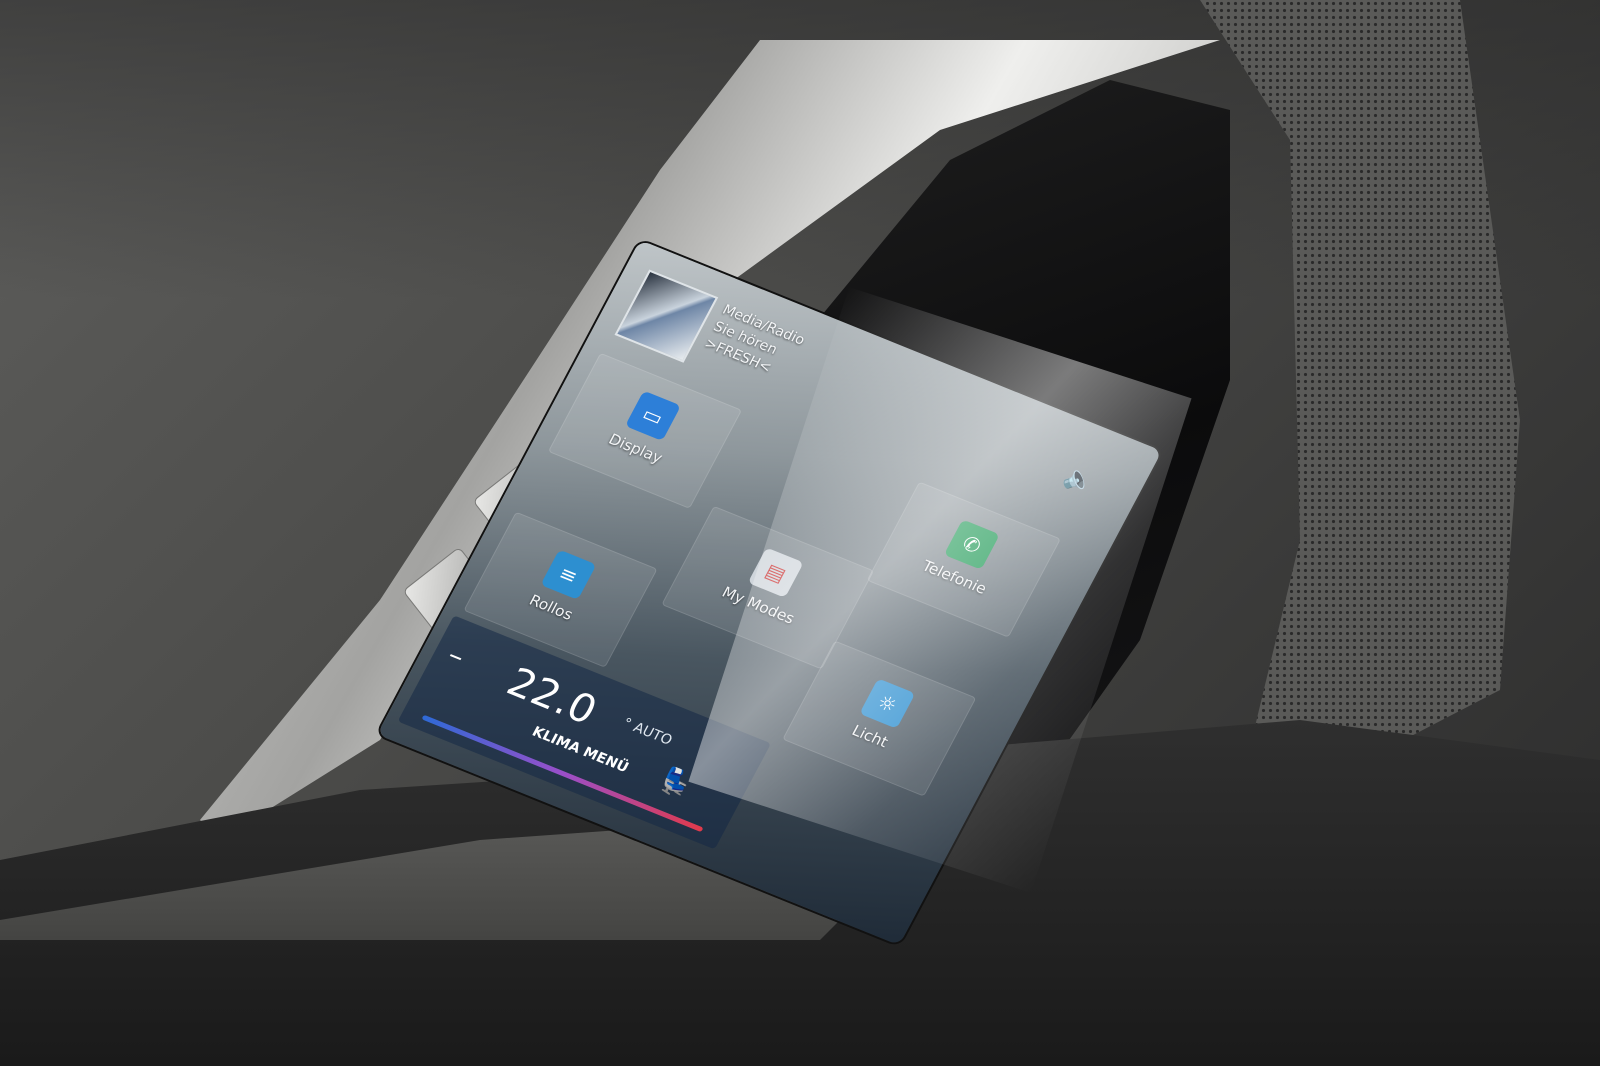  Describe the element at coordinates (1079, 480) in the screenshot. I see `speaker-icon: 🔈` at that location.